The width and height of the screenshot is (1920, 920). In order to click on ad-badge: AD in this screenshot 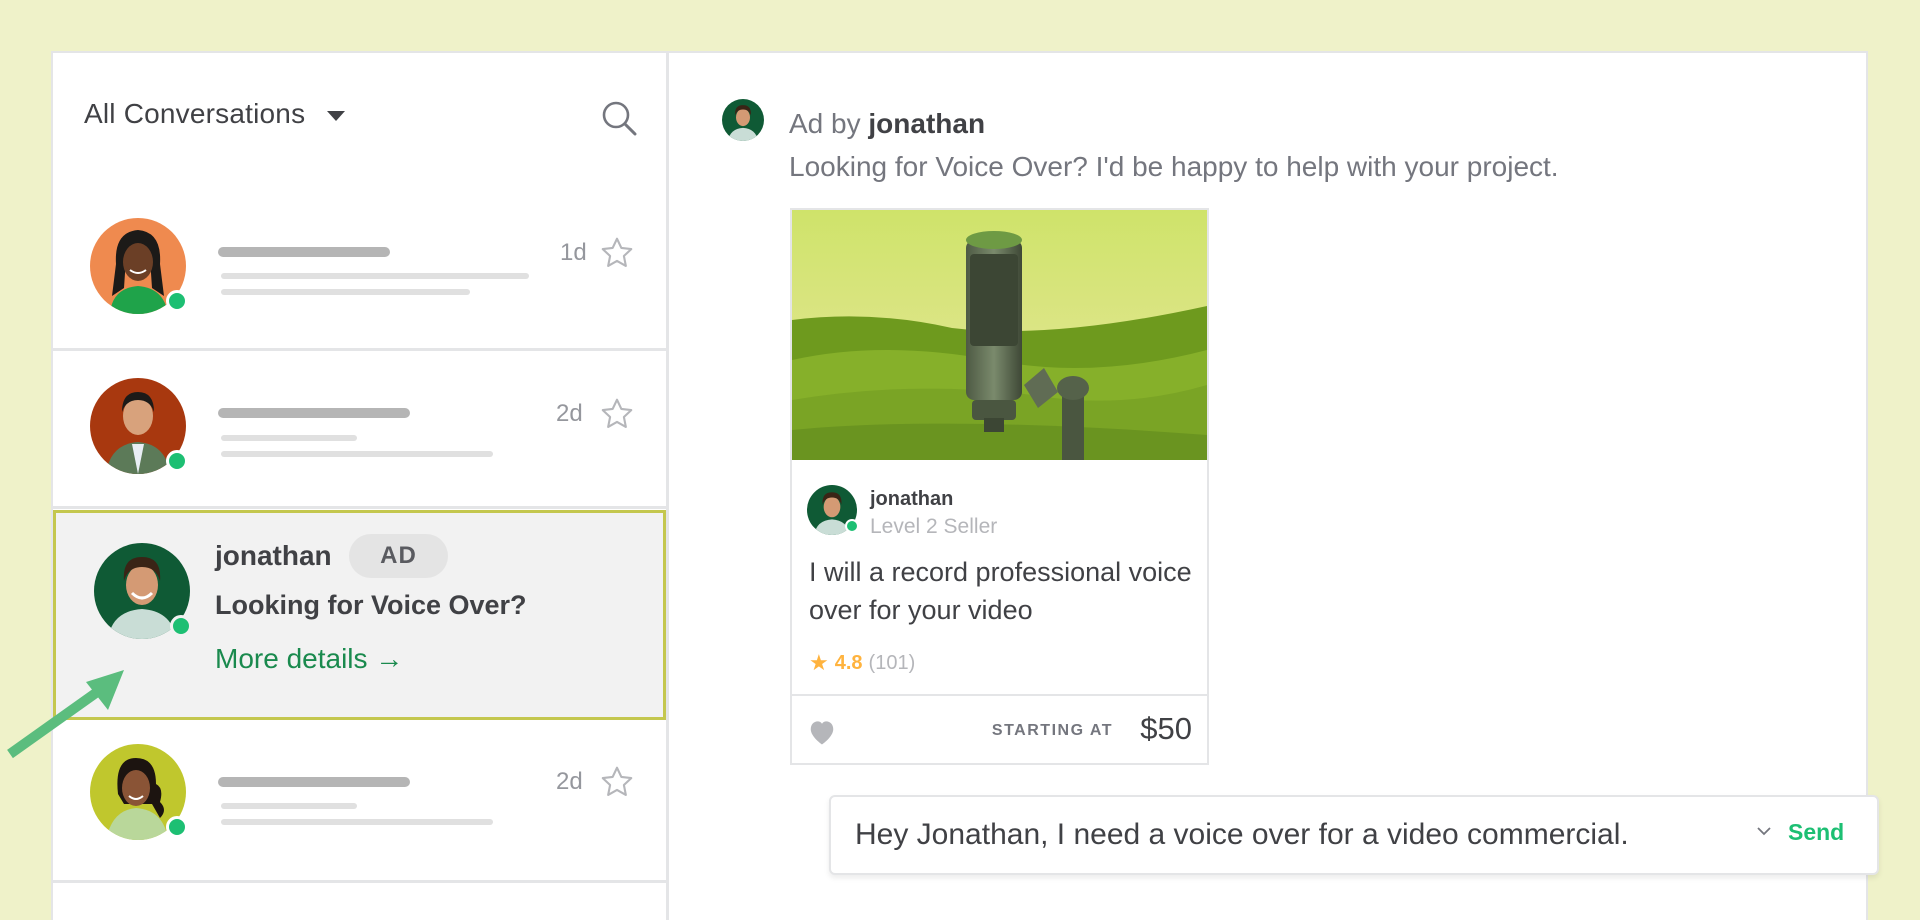, I will do `click(398, 556)`.